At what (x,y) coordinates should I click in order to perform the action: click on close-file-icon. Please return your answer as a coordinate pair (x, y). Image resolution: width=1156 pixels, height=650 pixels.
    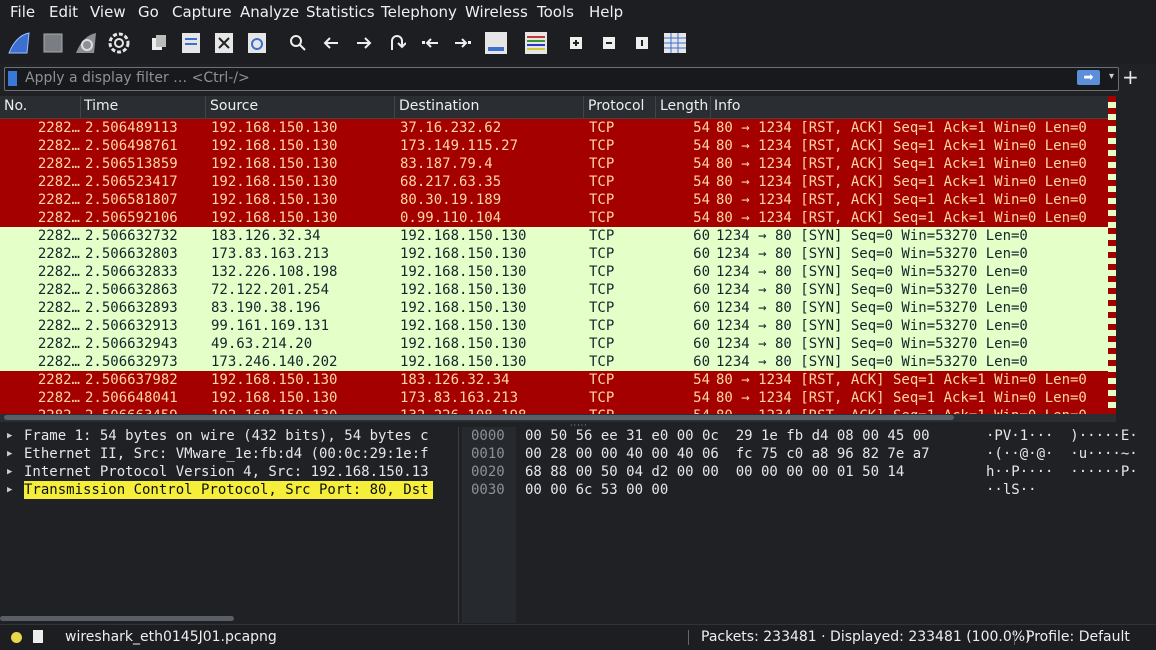
    Looking at the image, I should click on (224, 43).